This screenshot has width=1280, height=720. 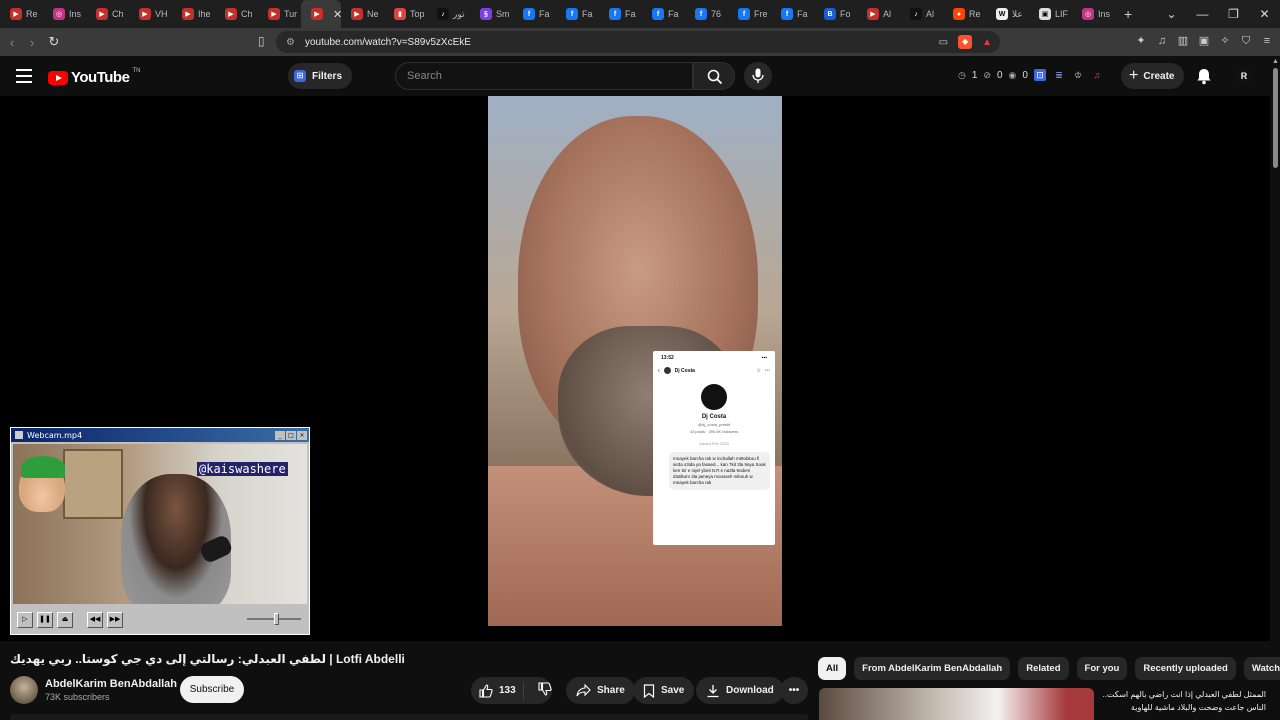 What do you see at coordinates (529, 14) in the screenshot?
I see `tab-favicon-icon: f` at bounding box center [529, 14].